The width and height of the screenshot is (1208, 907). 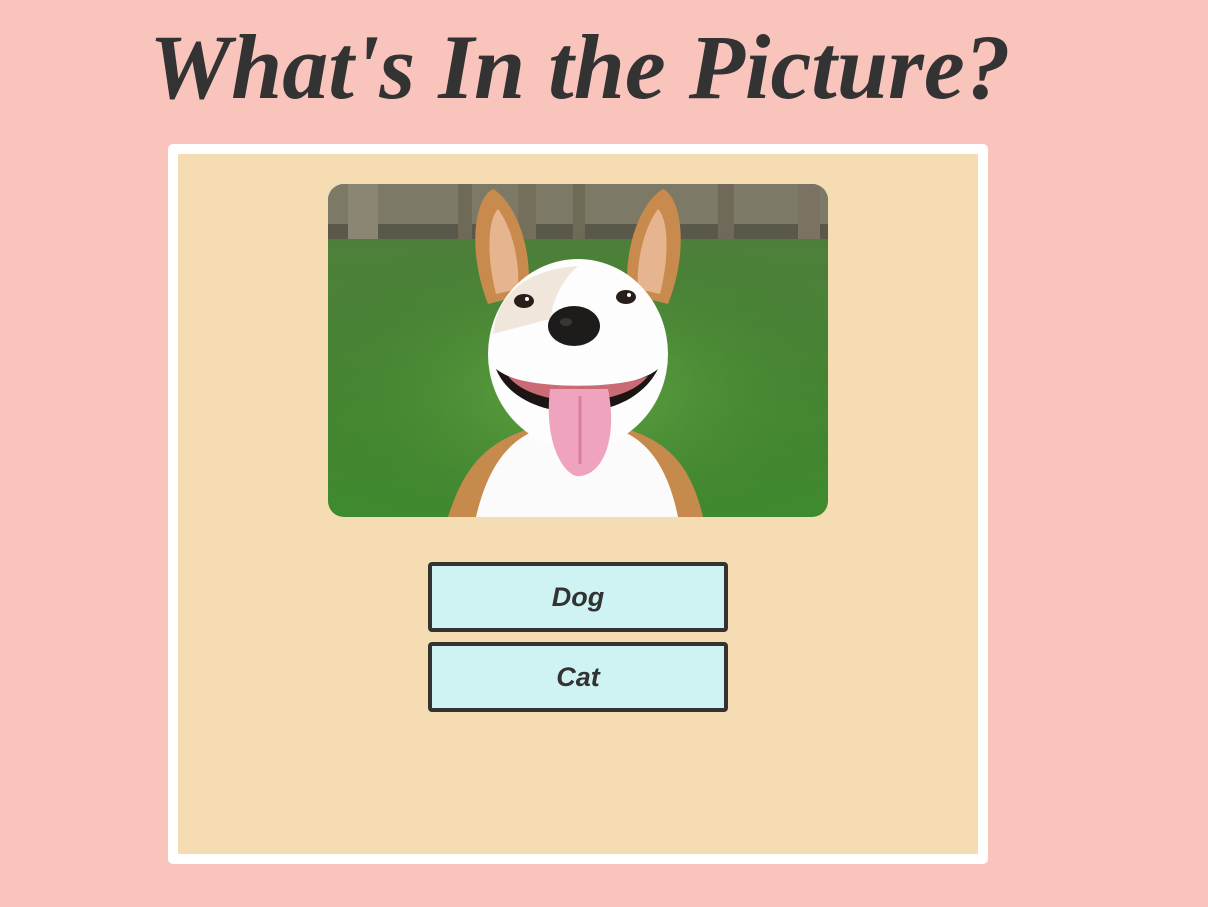 I want to click on page-title: What's In the Picture?, so click(x=580, y=67).